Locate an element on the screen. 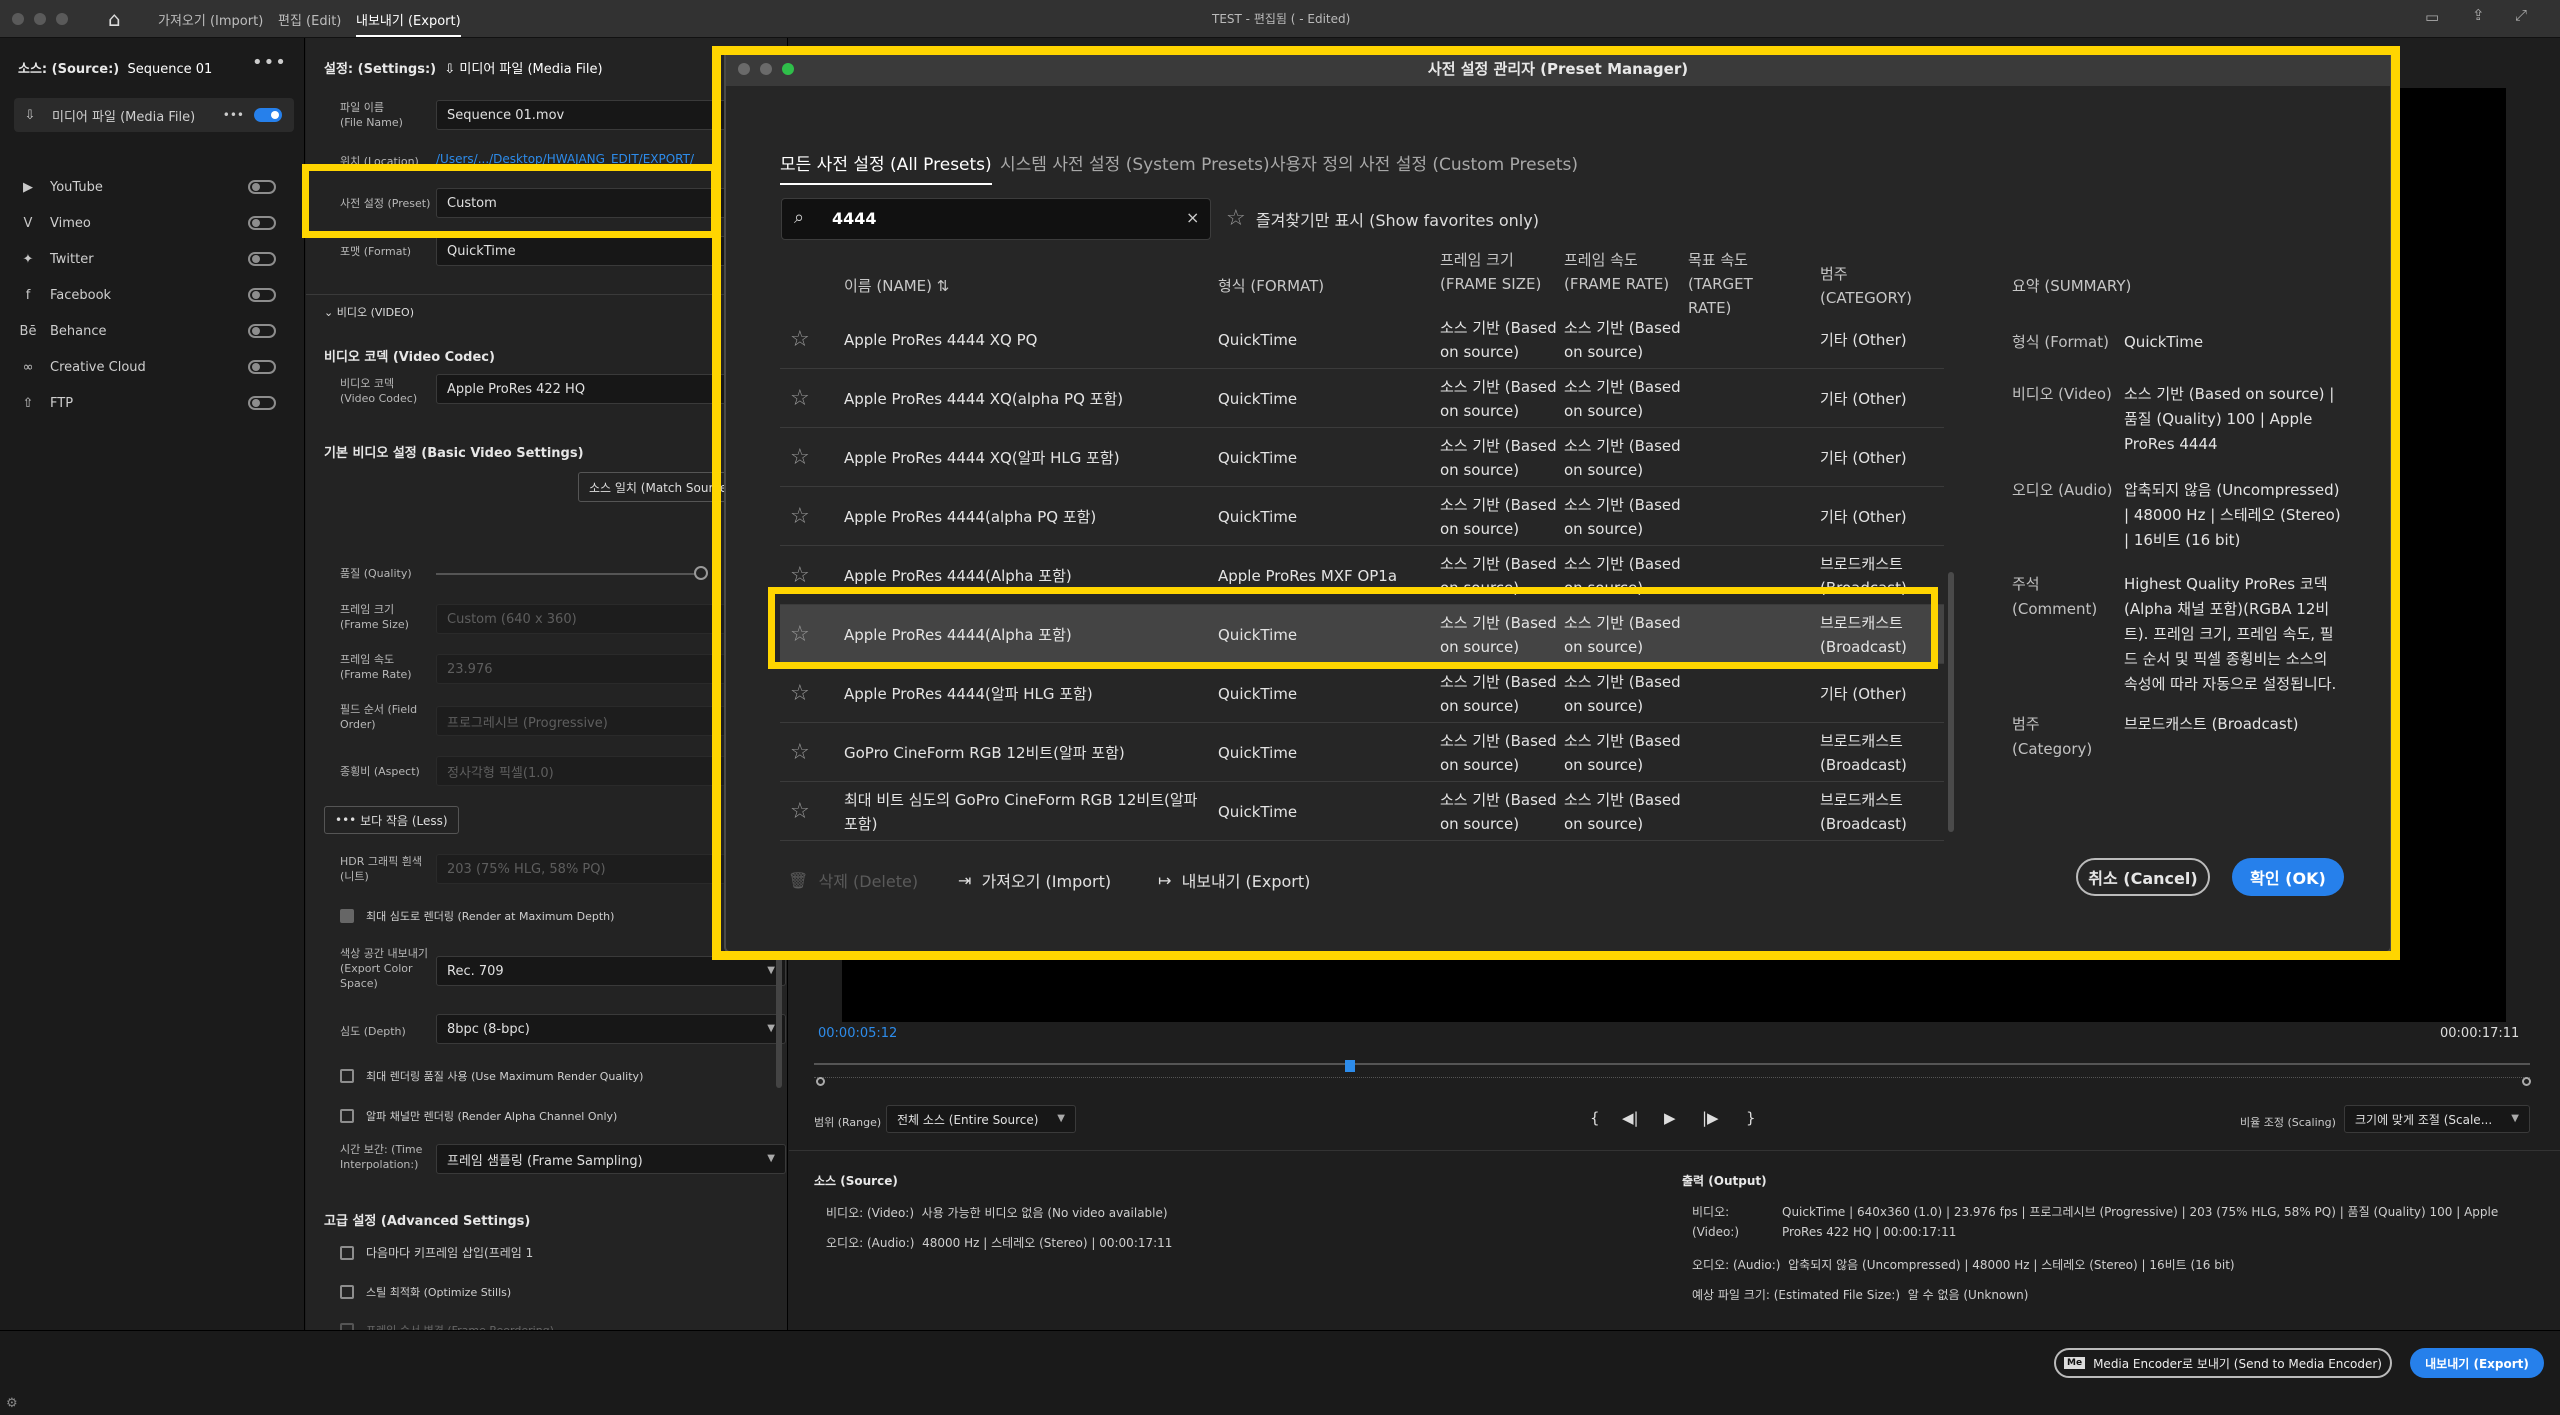 The image size is (2560, 1415). quality-slider is located at coordinates (567, 574).